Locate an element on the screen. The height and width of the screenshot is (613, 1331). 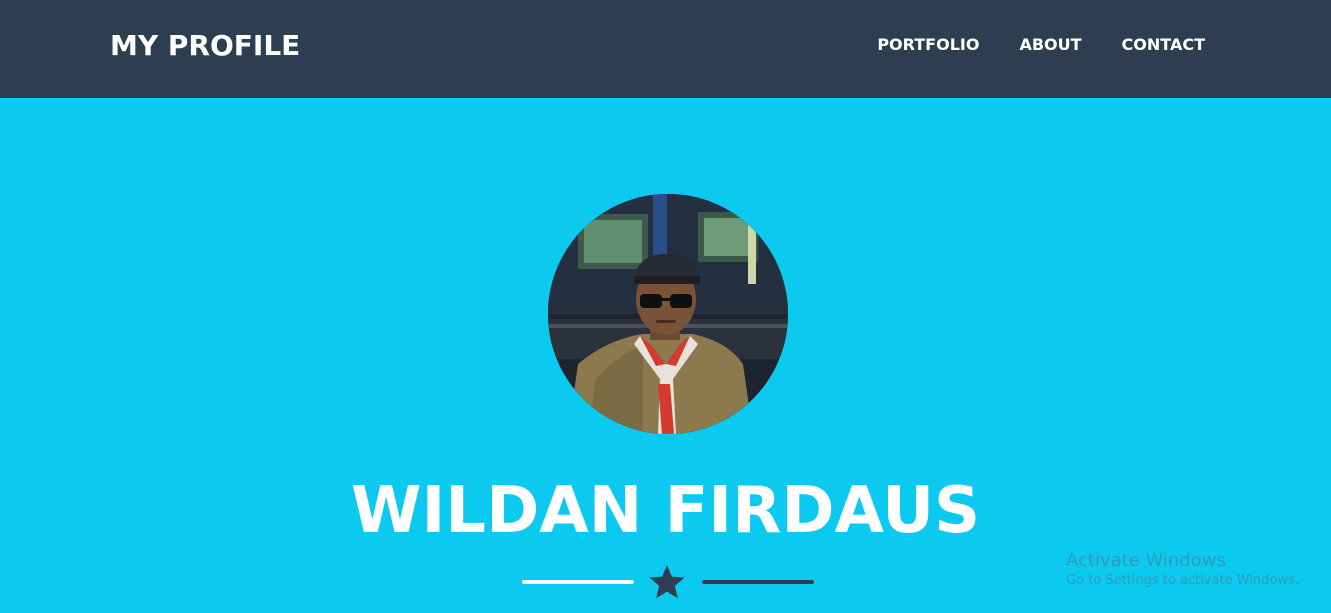
profile-avatar is located at coordinates (668, 314).